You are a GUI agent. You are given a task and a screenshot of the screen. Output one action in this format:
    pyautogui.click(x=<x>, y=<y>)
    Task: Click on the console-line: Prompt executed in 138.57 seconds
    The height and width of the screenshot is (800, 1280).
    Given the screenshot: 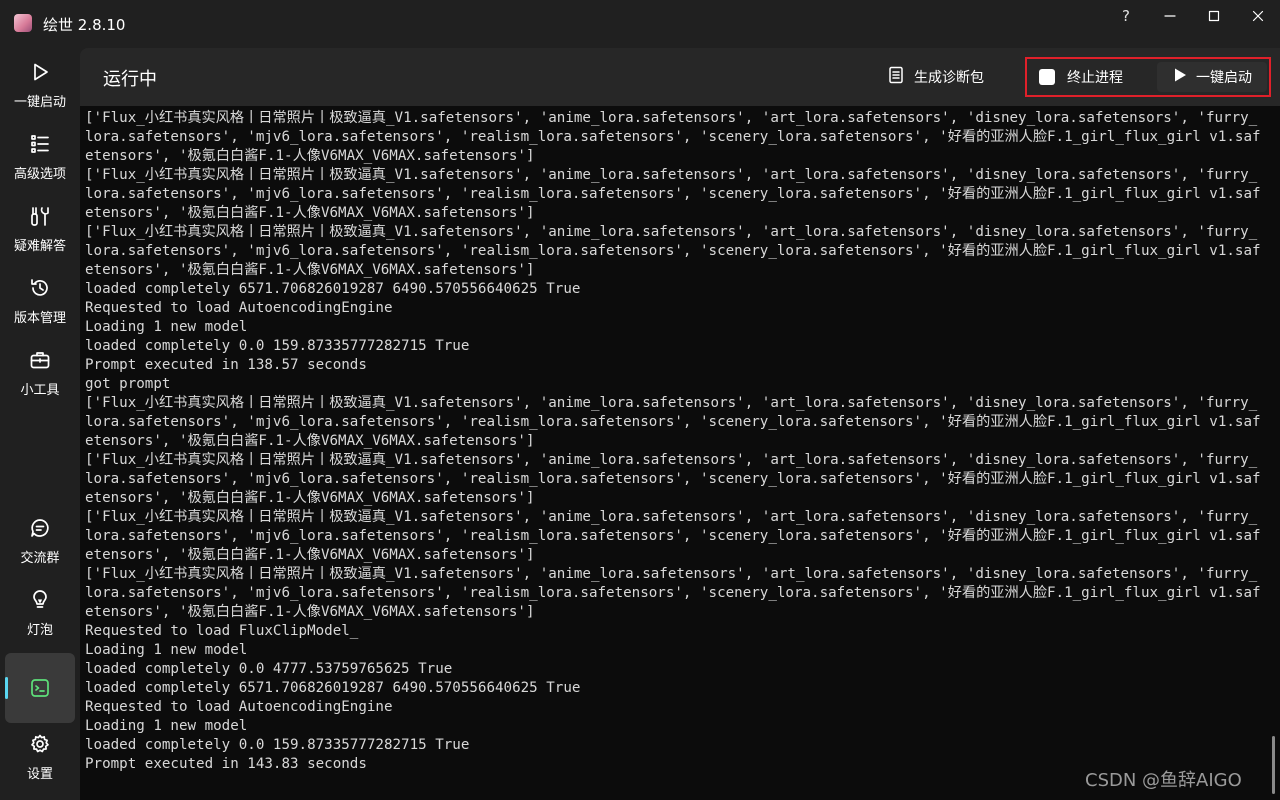 What is the action you would take?
    pyautogui.click(x=226, y=365)
    